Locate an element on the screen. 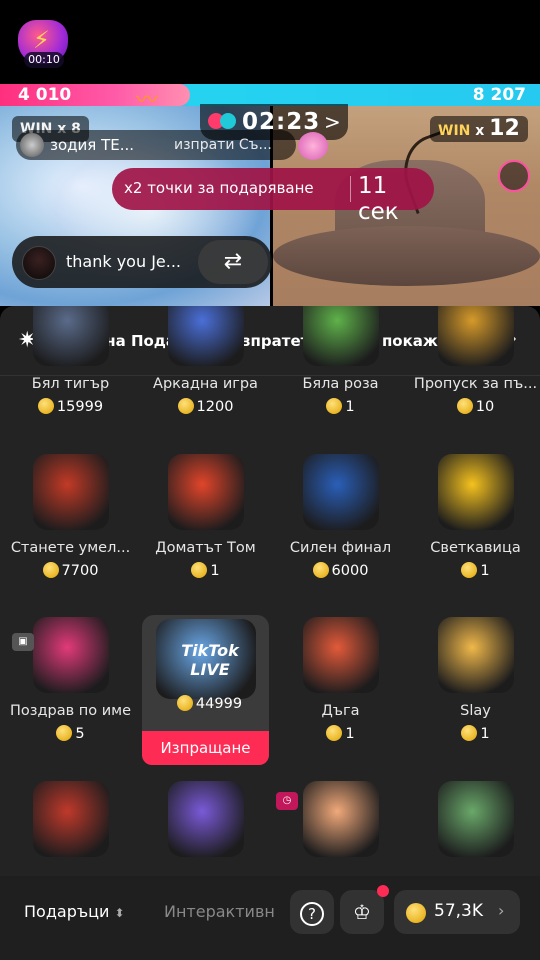  gift-item: Пропуск за пъ... 10 is located at coordinates (474, 374).